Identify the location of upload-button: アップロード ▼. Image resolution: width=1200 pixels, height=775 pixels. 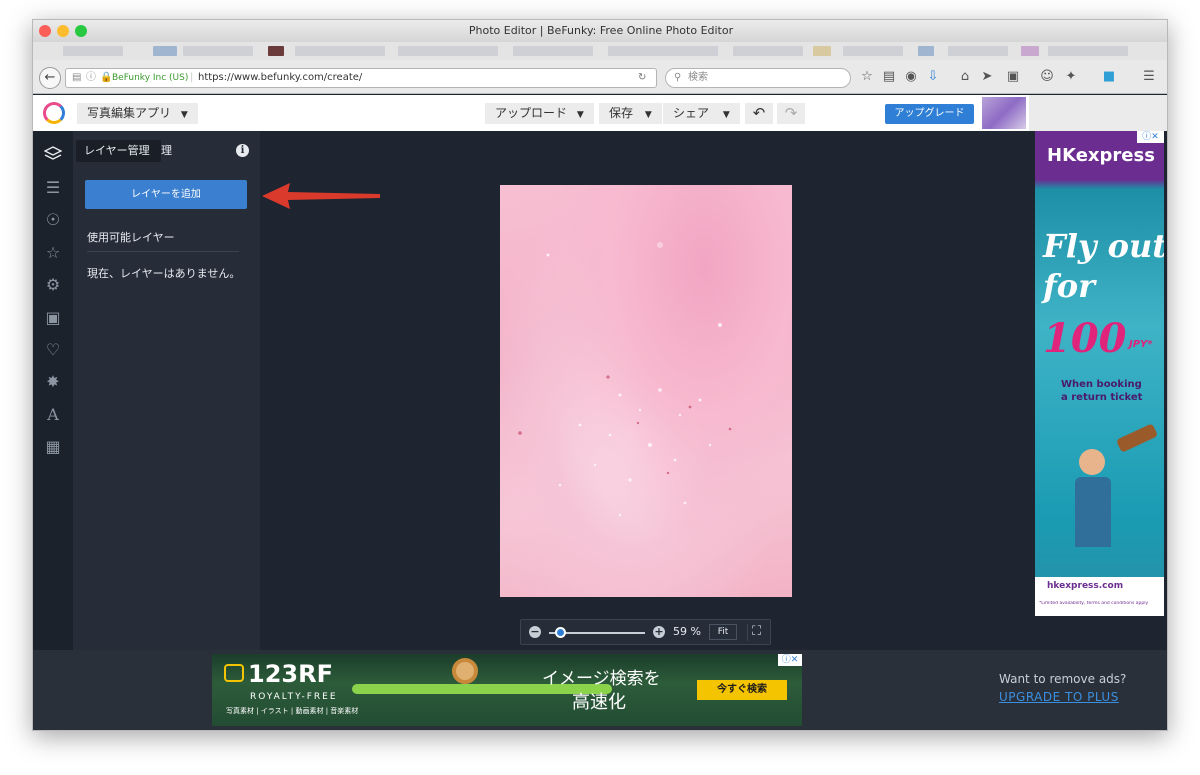
(539, 113).